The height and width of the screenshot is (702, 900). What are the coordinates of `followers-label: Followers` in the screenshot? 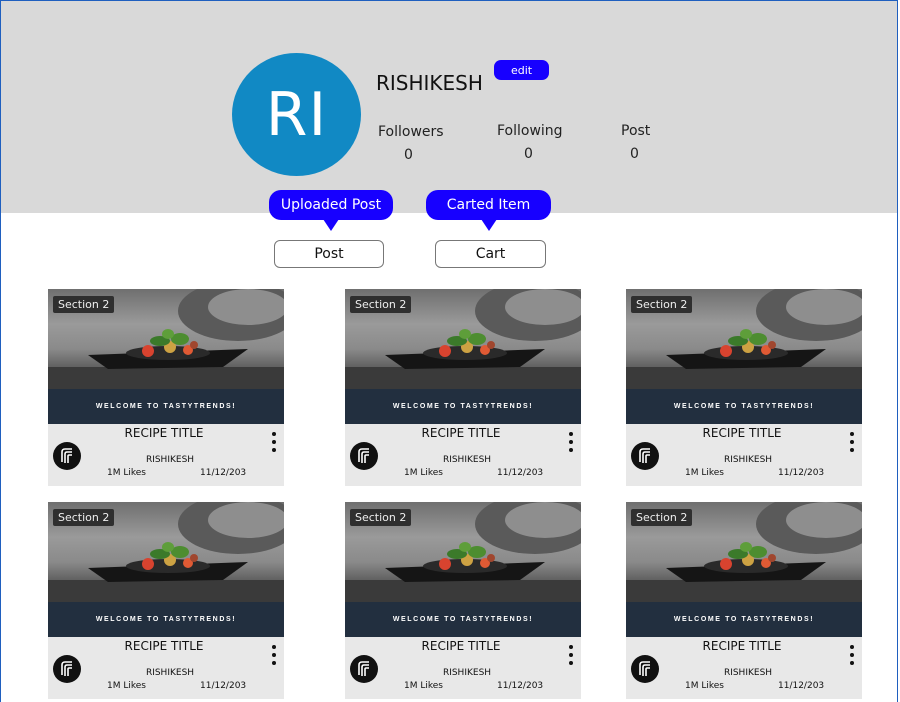 It's located at (411, 132).